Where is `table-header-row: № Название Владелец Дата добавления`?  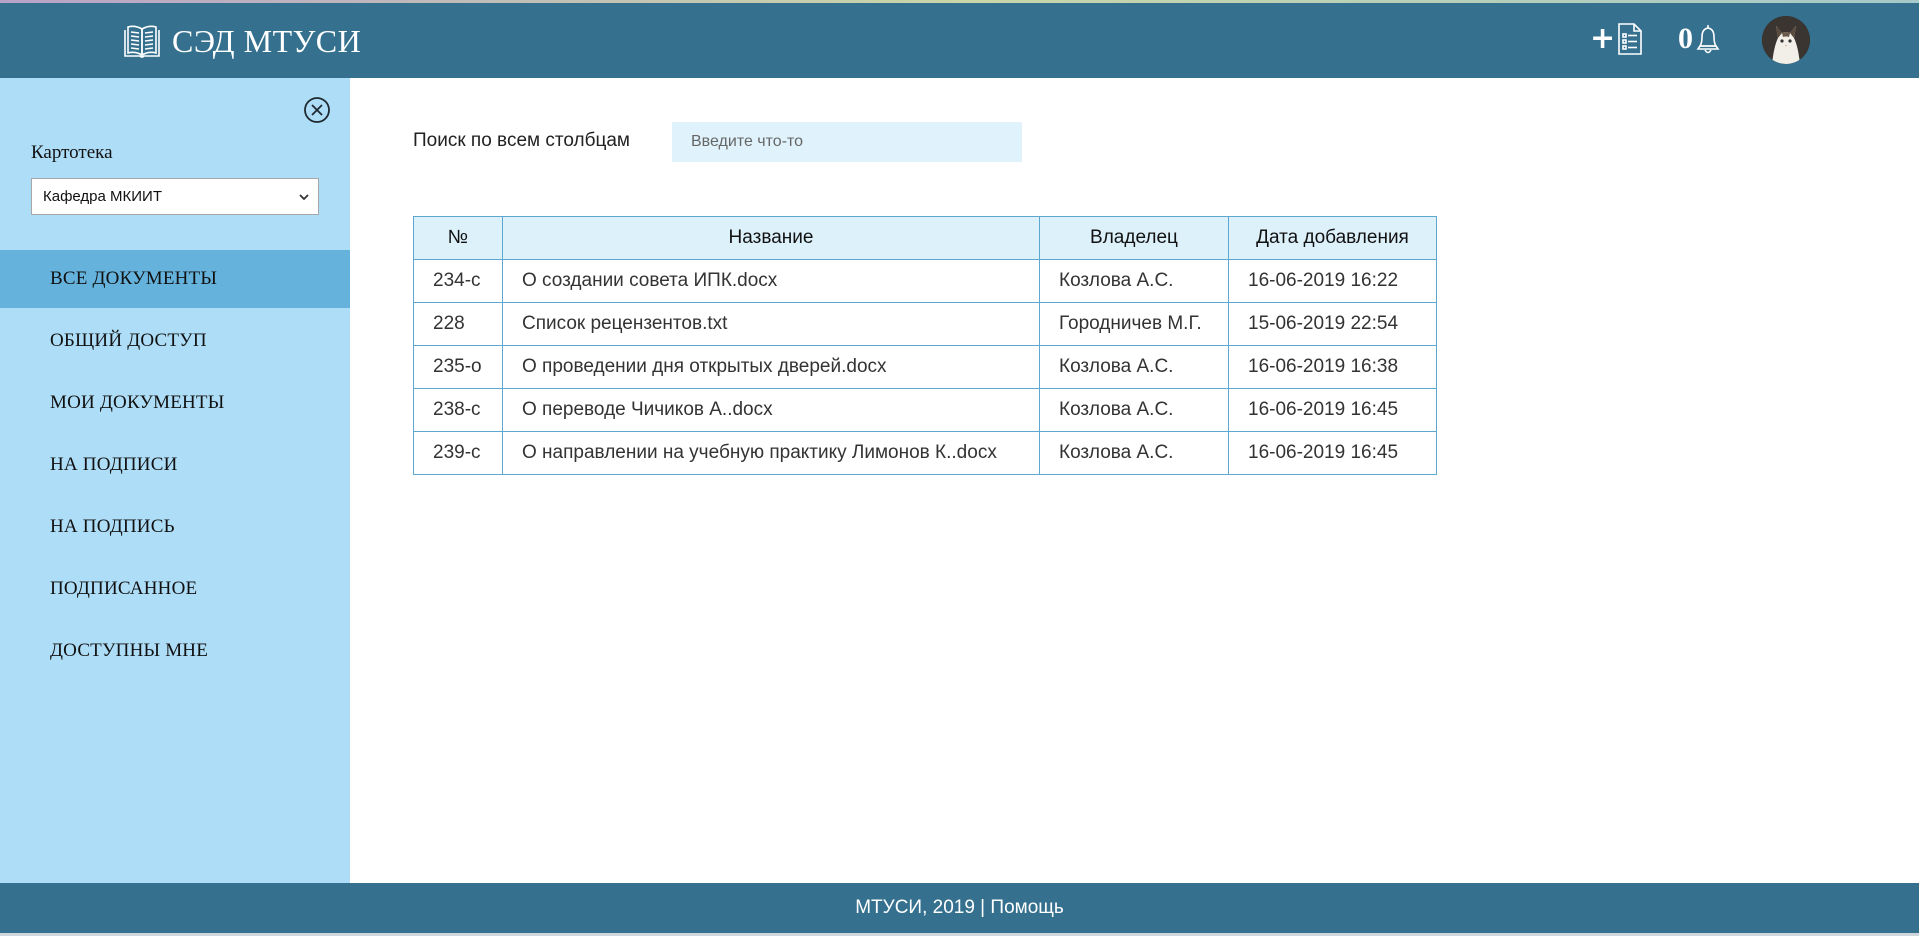 table-header-row: № Название Владелец Дата добавления is located at coordinates (925, 238).